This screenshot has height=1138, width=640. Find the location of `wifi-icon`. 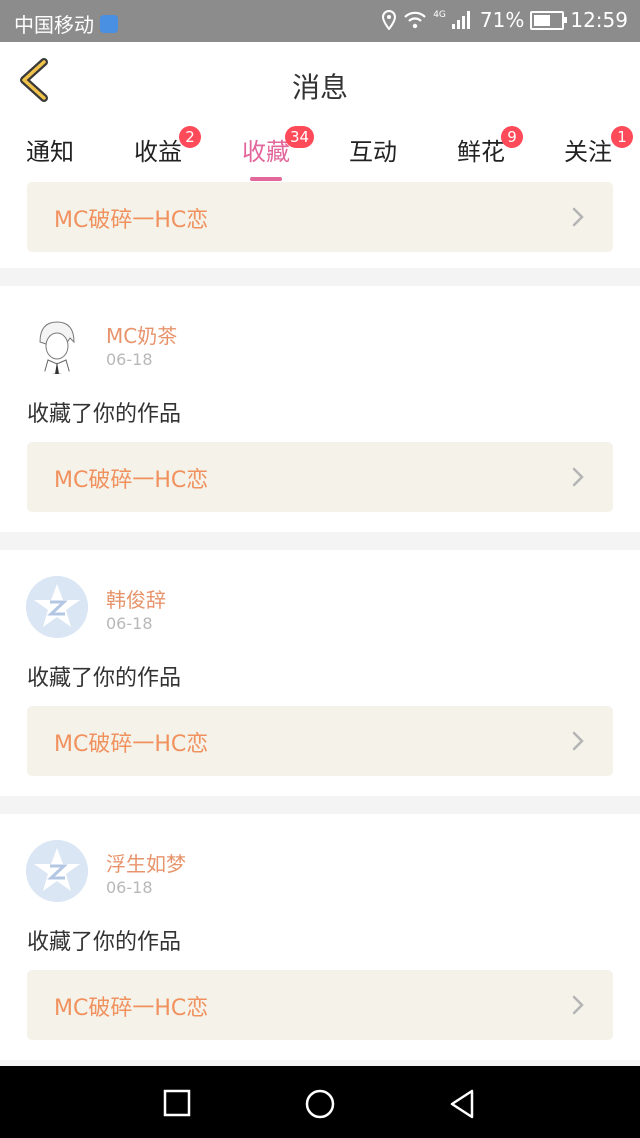

wifi-icon is located at coordinates (415, 20).